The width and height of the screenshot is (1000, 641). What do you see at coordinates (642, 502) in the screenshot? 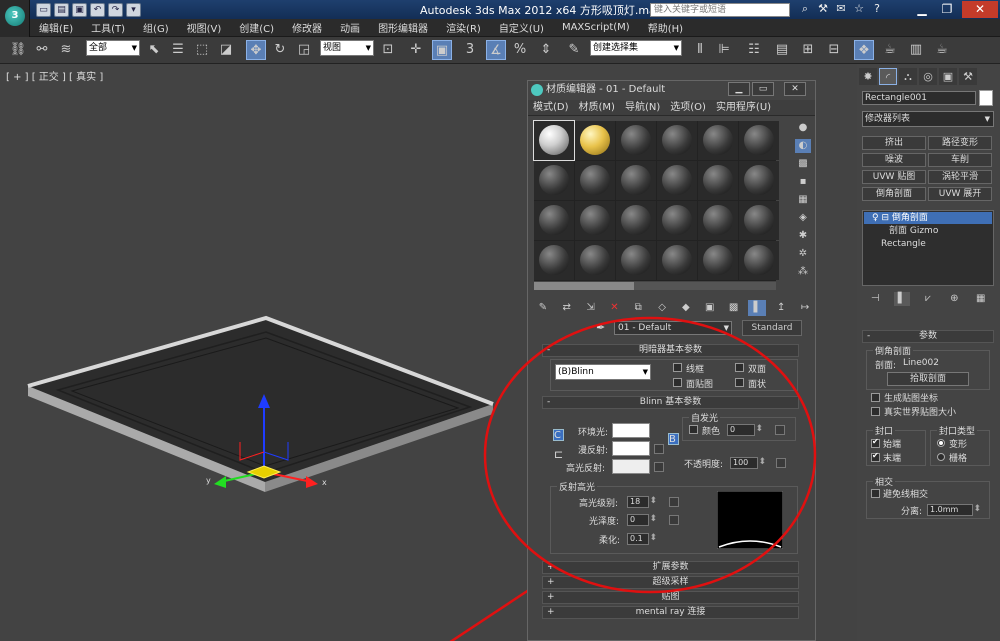
I see `specular-level-spinner: 18` at bounding box center [642, 502].